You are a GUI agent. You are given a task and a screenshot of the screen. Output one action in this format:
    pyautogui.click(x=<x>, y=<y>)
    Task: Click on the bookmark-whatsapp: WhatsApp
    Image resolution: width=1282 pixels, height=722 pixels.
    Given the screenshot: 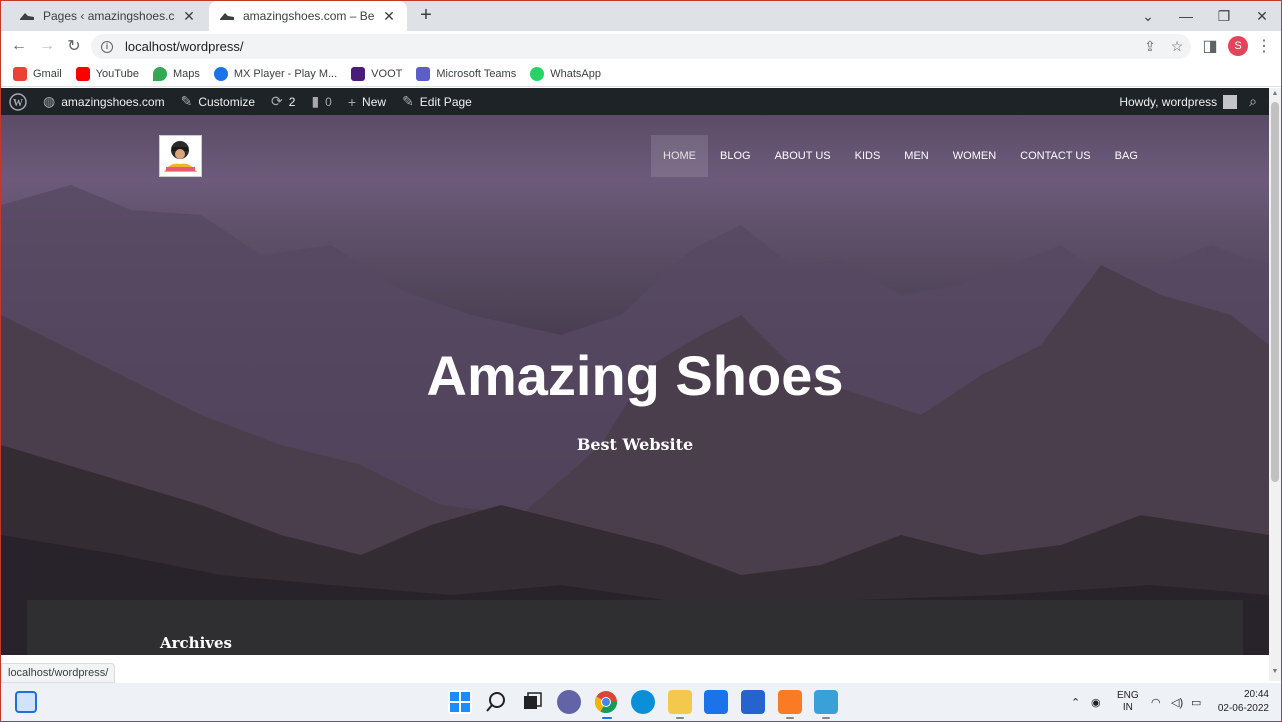 What is the action you would take?
    pyautogui.click(x=565, y=73)
    